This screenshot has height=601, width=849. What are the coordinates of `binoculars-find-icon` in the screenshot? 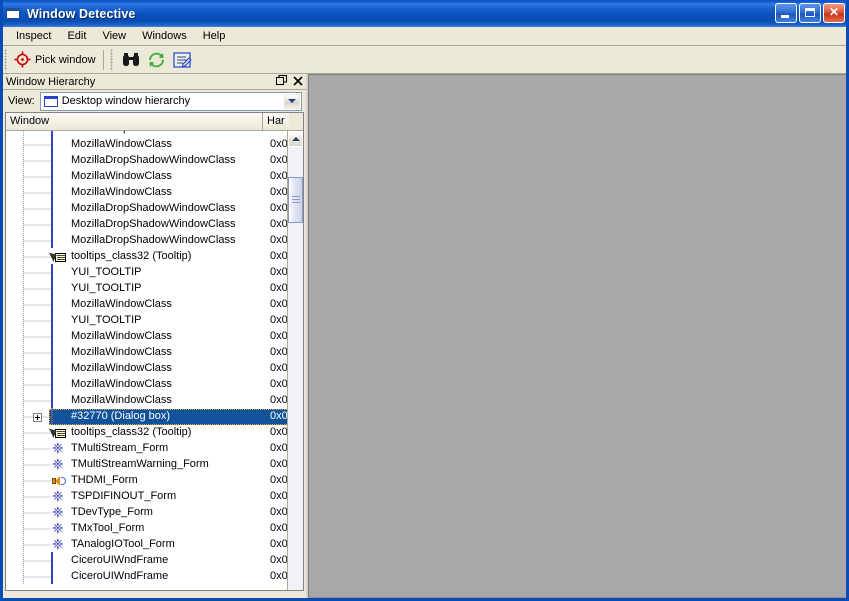 It's located at (130, 59).